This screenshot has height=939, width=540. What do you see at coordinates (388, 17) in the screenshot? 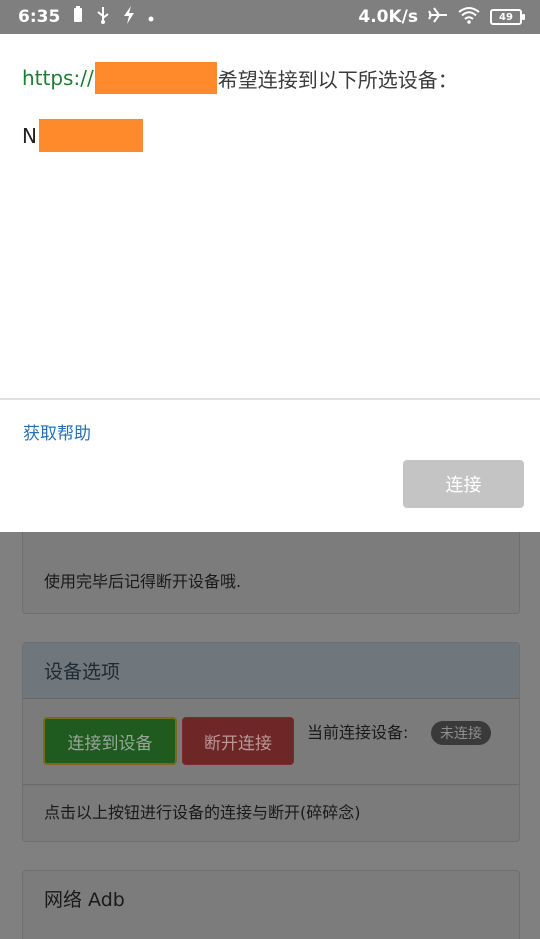
I see `net-speed: 4.0K/s` at bounding box center [388, 17].